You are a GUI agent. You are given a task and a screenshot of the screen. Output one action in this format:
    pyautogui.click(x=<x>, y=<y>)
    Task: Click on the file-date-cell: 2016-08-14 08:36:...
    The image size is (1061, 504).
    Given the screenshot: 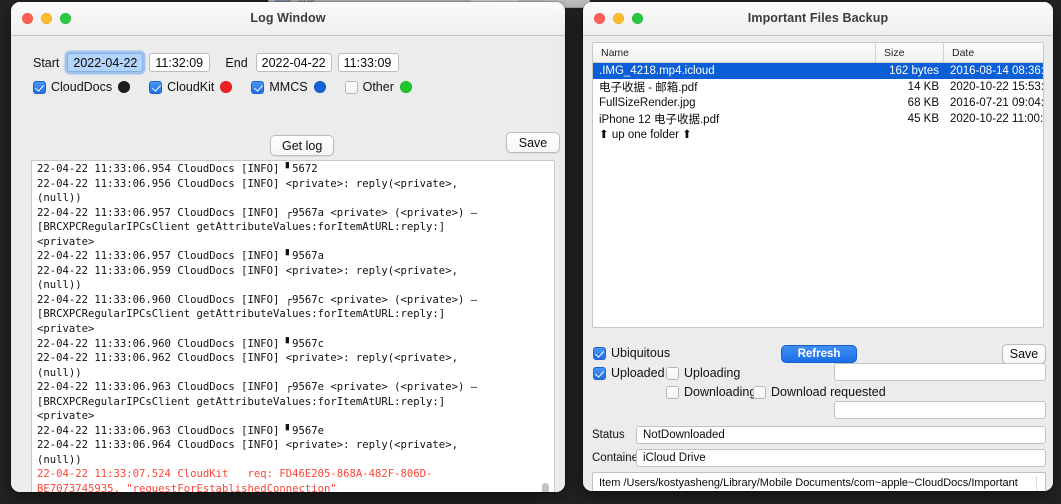 What is the action you would take?
    pyautogui.click(x=996, y=71)
    